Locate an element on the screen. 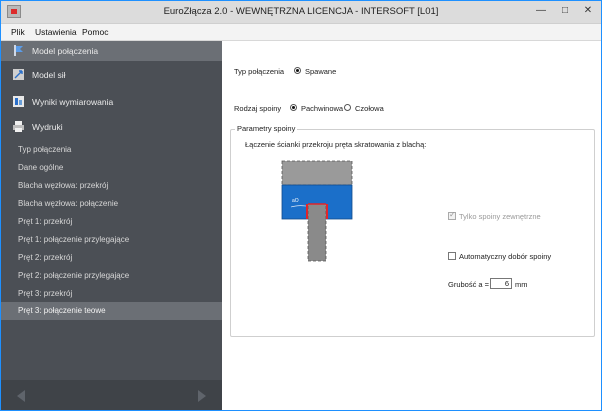 The height and width of the screenshot is (413, 604). only-external-welds-label: Tylko spoiny zewnętrzne is located at coordinates (500, 216).